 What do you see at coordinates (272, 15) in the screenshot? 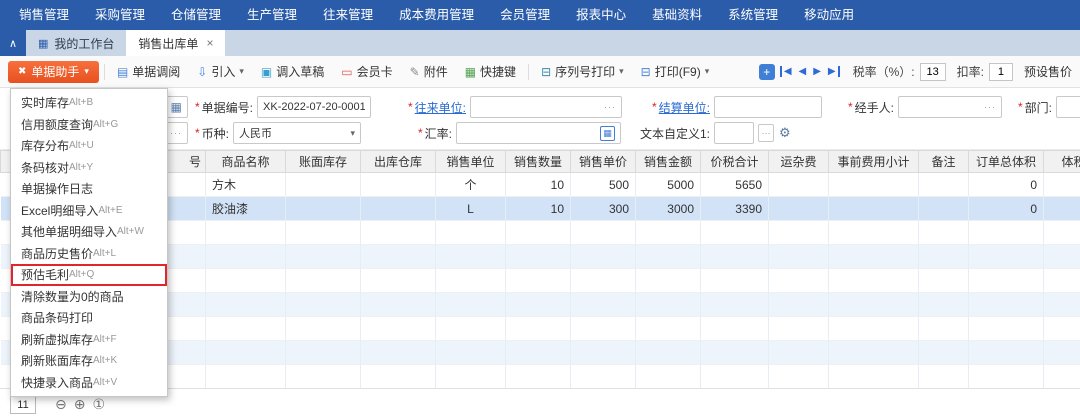
I see `topnav-item-production: 生产管理` at bounding box center [272, 15].